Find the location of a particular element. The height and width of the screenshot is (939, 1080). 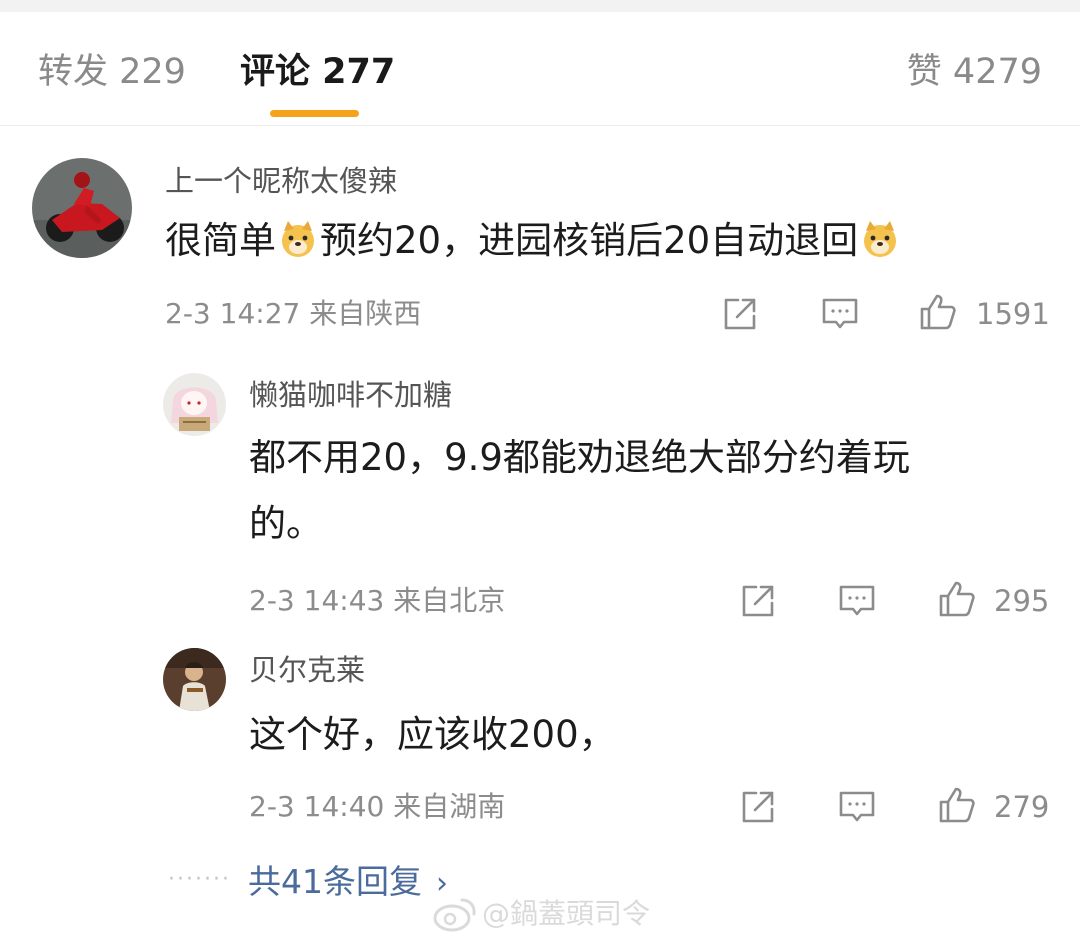

watermark-text: @鍋蓋頭司令 is located at coordinates (566, 913).